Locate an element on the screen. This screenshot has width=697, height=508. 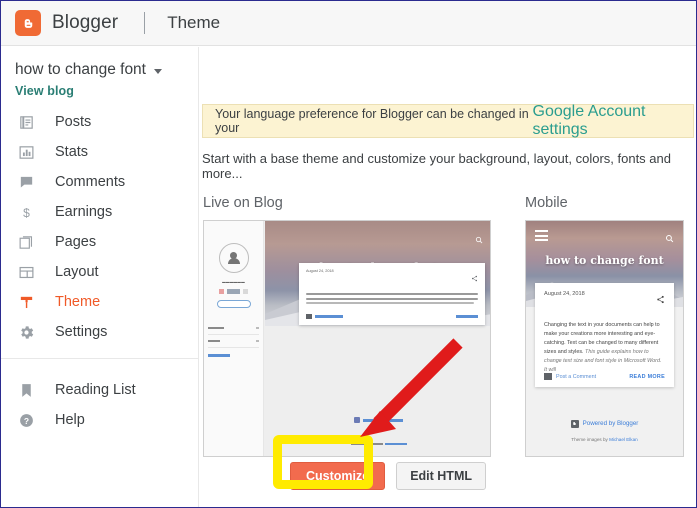
blog-selector: how to change font is located at coordinates (99, 68).